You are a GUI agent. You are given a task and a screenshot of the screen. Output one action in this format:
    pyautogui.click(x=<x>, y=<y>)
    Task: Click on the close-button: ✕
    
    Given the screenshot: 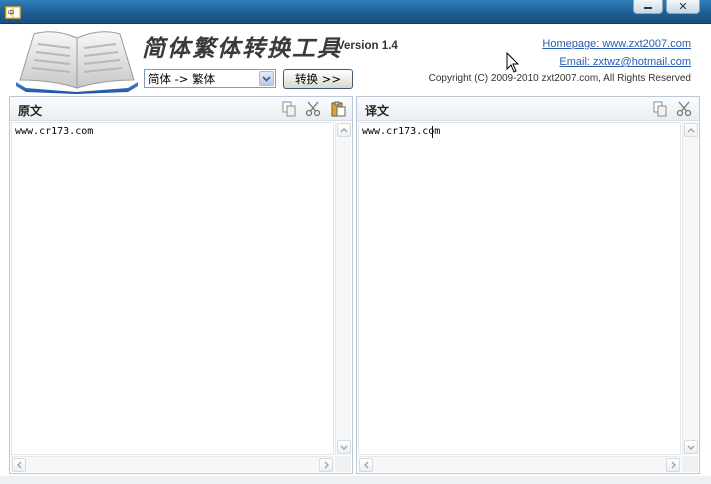 What is the action you would take?
    pyautogui.click(x=683, y=7)
    